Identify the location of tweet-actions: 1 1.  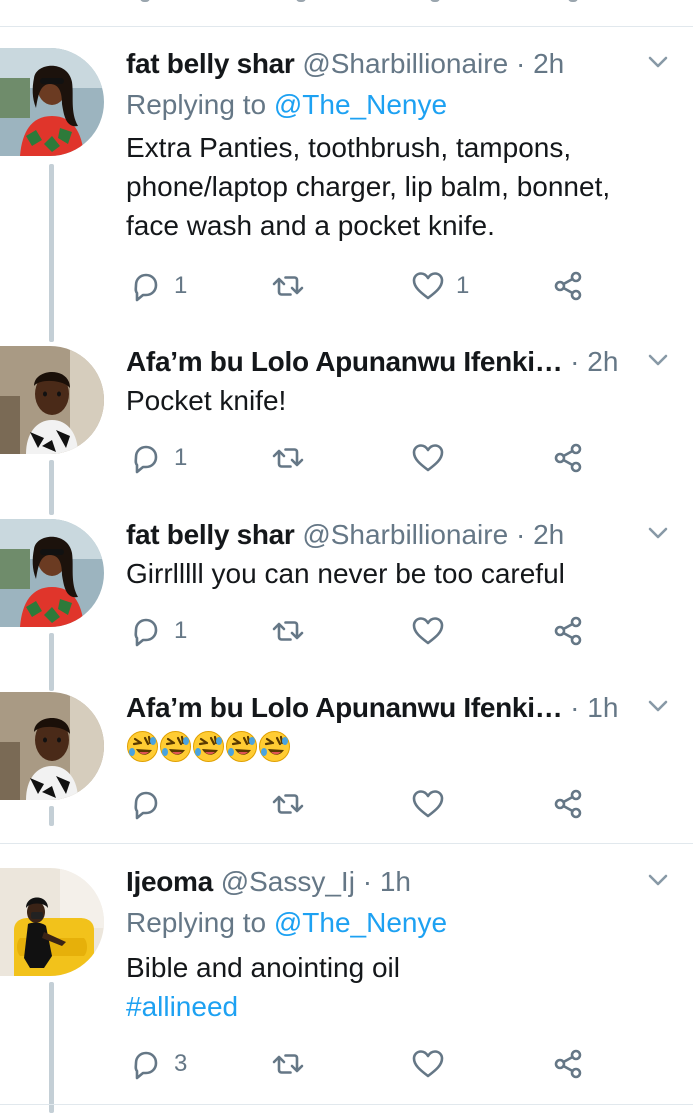
(366, 286).